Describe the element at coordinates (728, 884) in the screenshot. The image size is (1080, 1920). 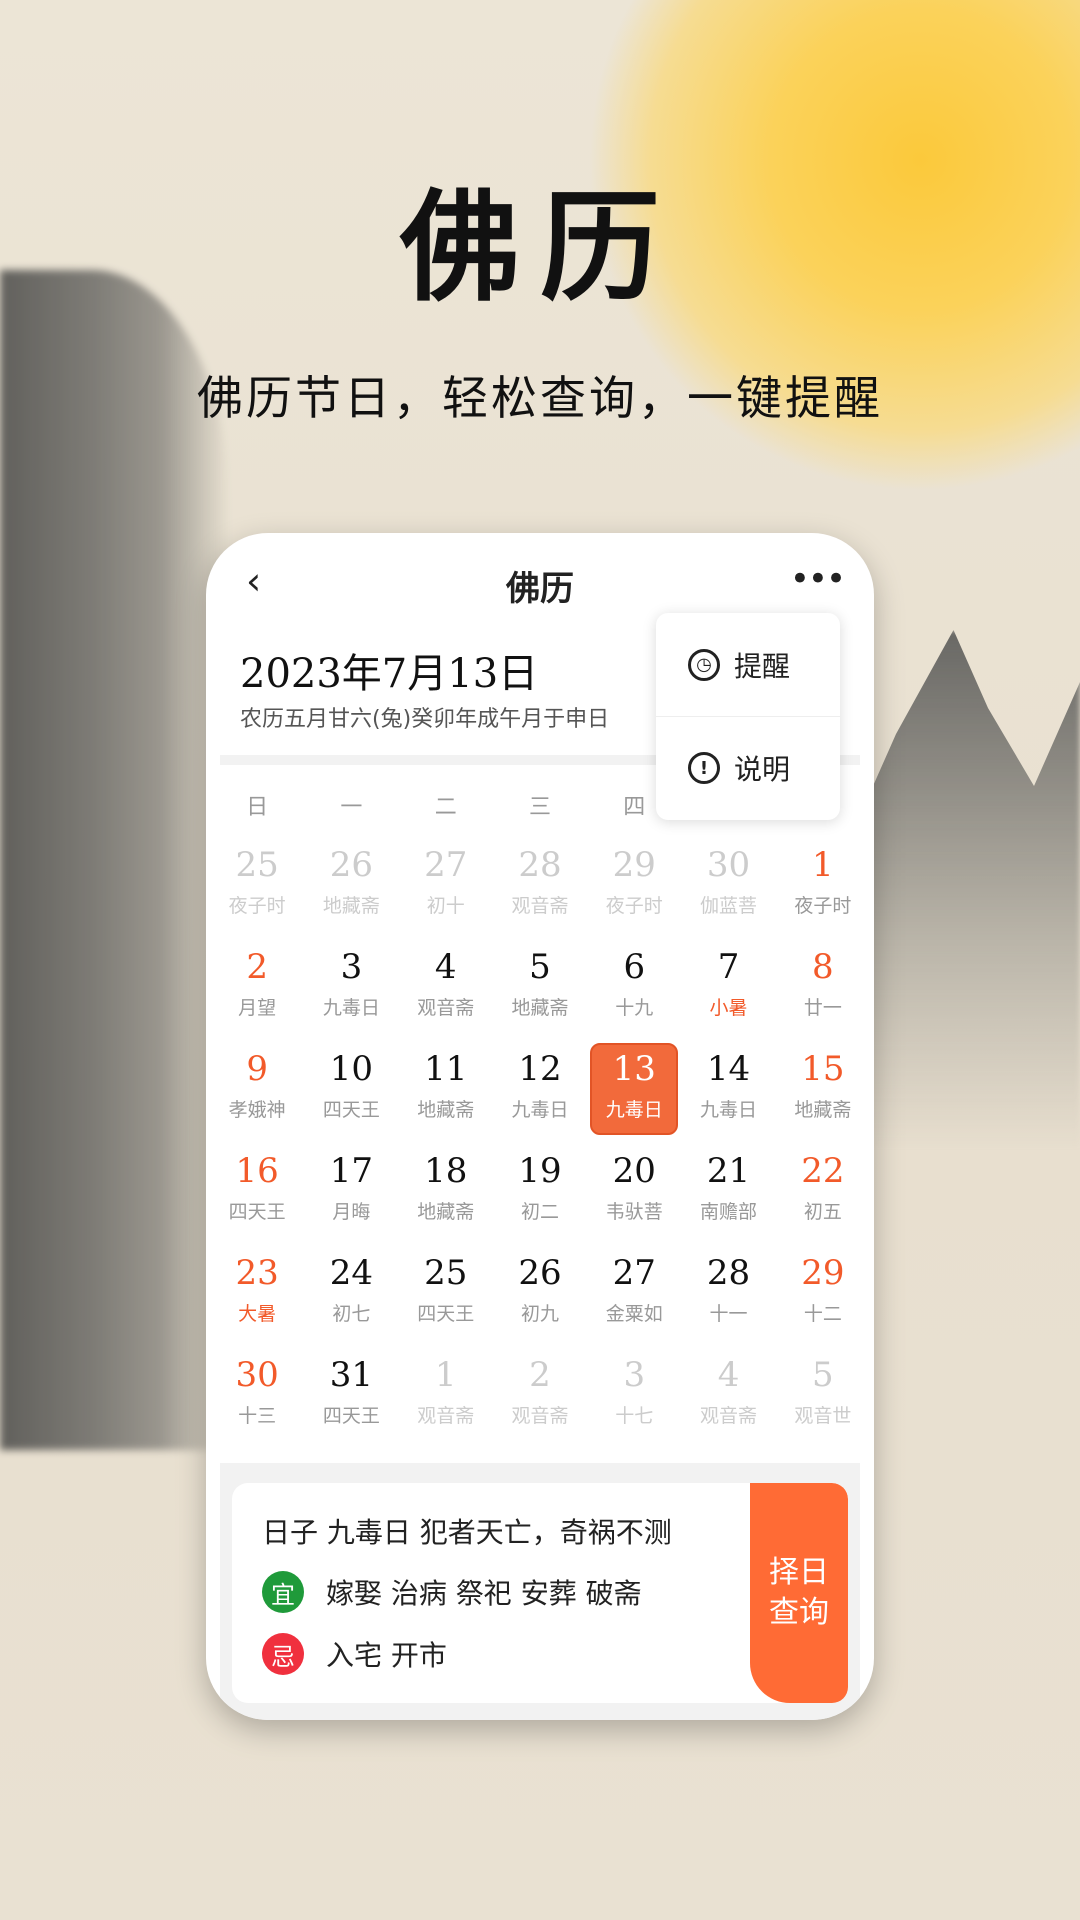
I see `calendar-day: 30 伽蓝菩` at that location.